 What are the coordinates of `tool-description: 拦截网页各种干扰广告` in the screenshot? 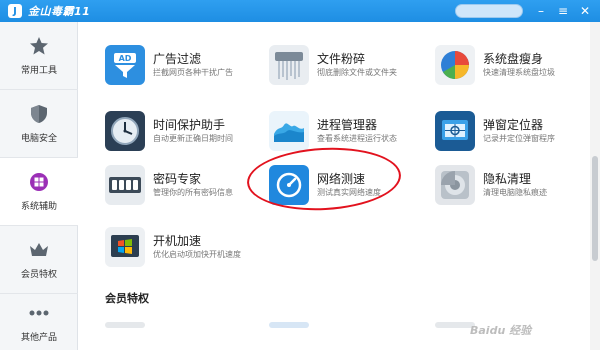 It's located at (193, 72).